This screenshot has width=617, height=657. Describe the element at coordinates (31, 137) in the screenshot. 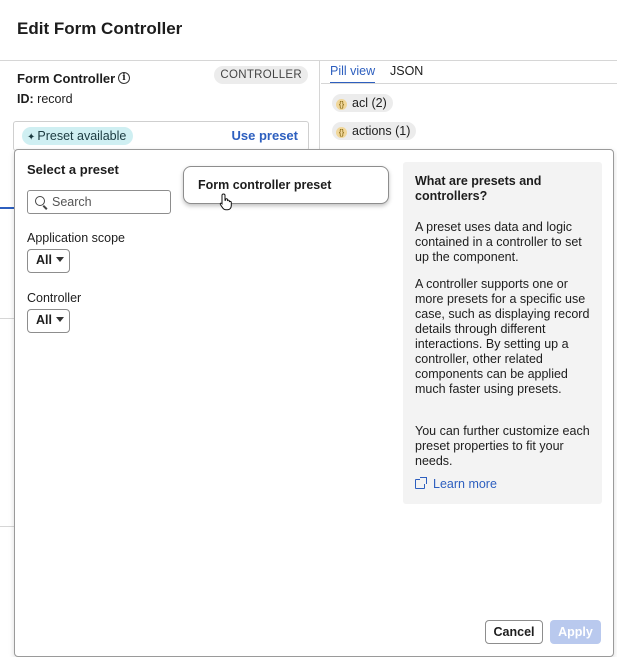

I see `magic-wand-icon: ✦` at that location.